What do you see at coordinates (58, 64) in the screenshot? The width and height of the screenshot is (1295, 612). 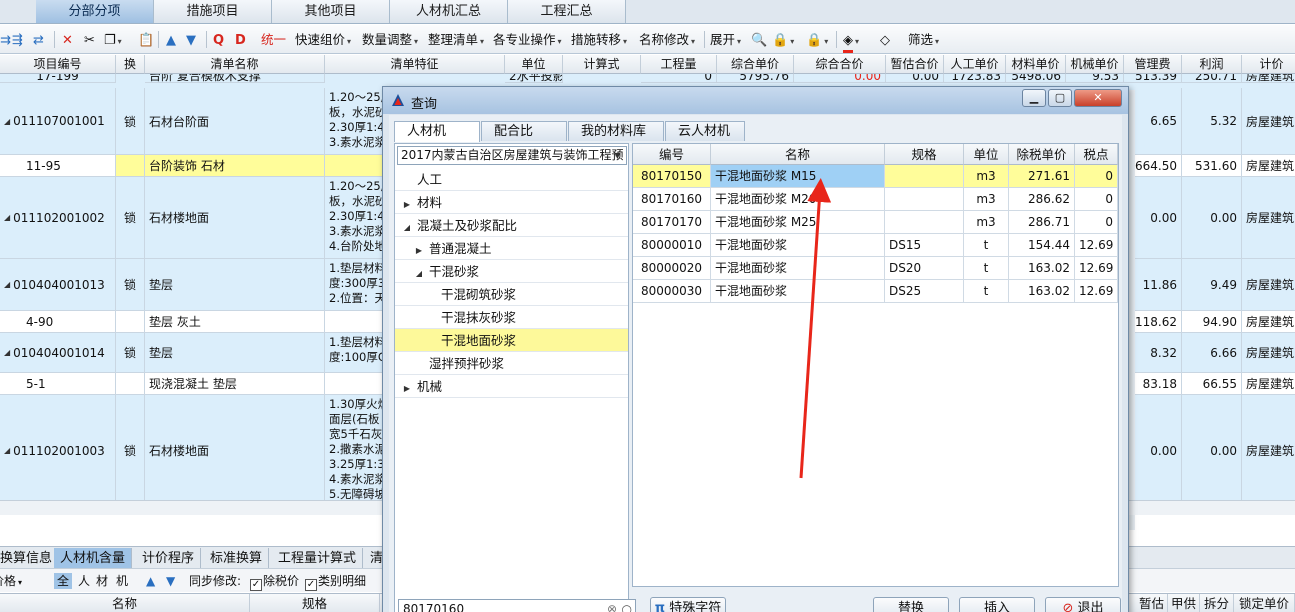 I see `col-code: 项目编号` at bounding box center [58, 64].